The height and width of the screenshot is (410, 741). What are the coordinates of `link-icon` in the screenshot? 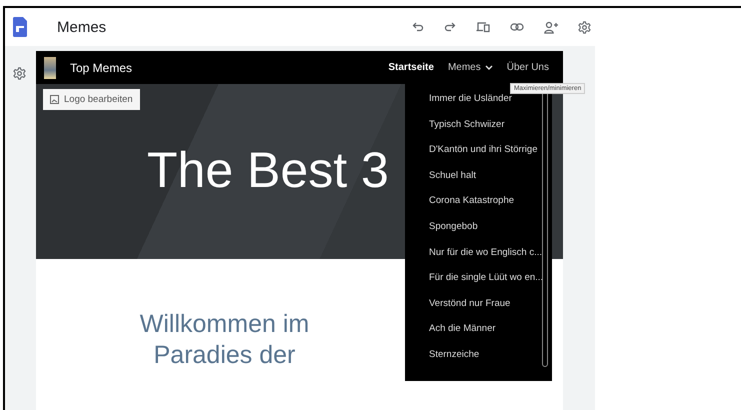 It's located at (517, 27).